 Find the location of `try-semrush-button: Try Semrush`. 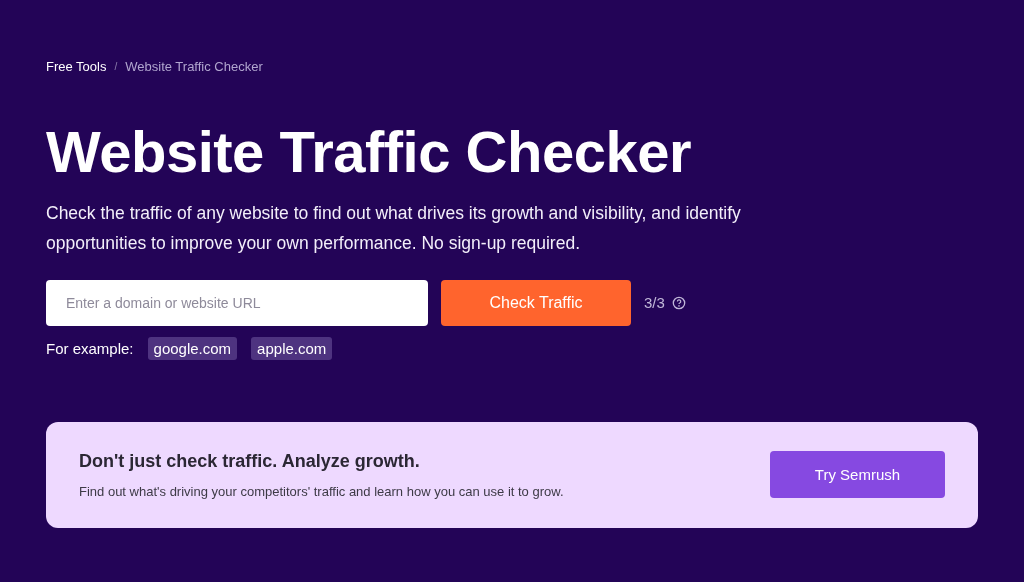

try-semrush-button: Try Semrush is located at coordinates (857, 475).